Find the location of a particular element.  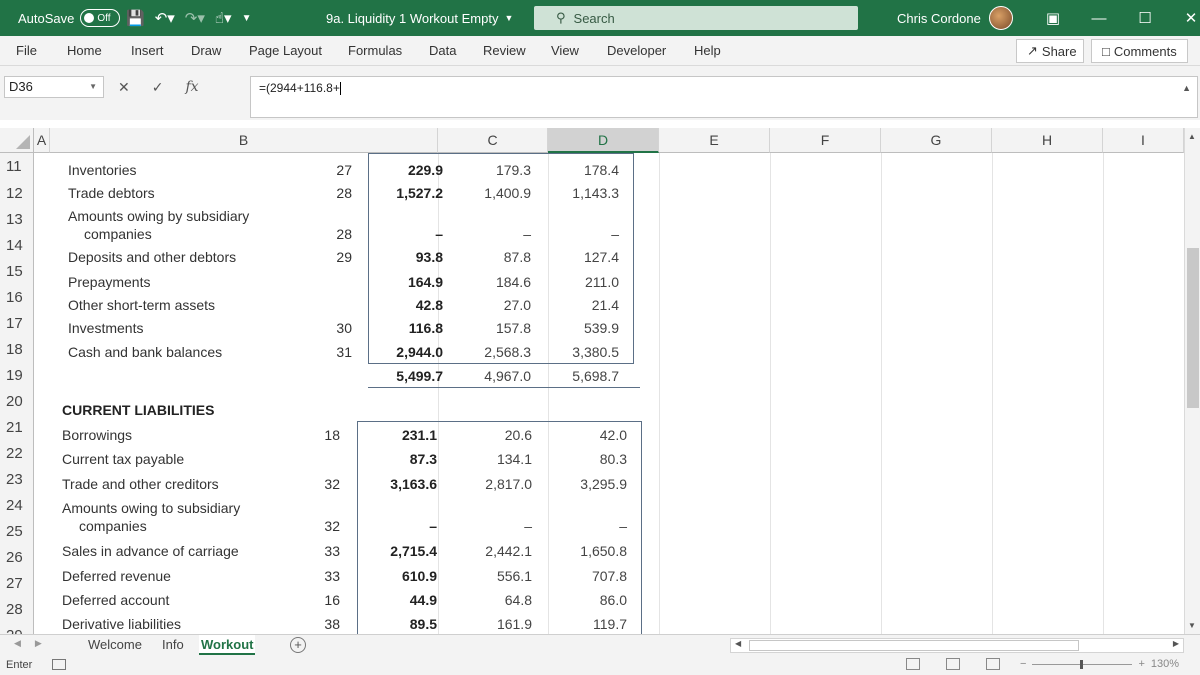

zoom-out-icon: − is located at coordinates (1023, 664).